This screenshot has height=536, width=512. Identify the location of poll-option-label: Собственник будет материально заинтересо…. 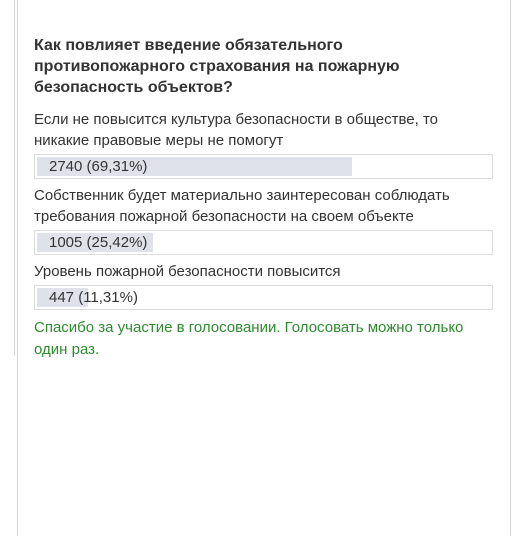
(242, 206).